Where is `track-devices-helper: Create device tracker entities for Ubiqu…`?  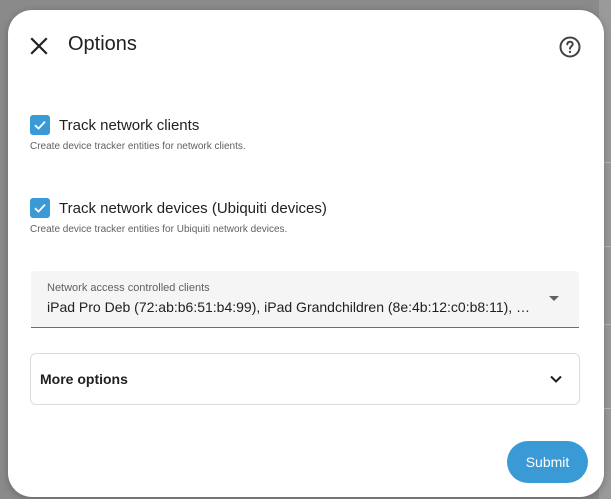
track-devices-helper: Create device tracker entities for Ubiqu… is located at coordinates (159, 229).